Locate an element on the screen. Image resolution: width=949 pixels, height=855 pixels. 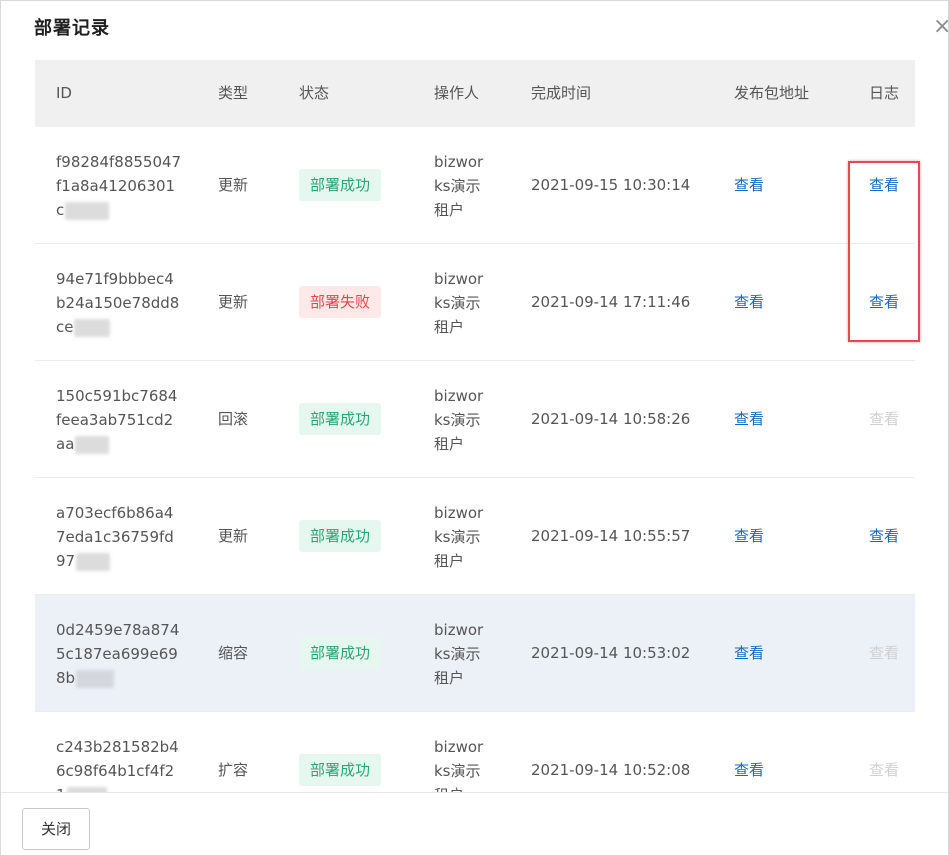
deploy-id: c243b281582b4 6c98f64b1cf4f2 1 is located at coordinates (121, 764).